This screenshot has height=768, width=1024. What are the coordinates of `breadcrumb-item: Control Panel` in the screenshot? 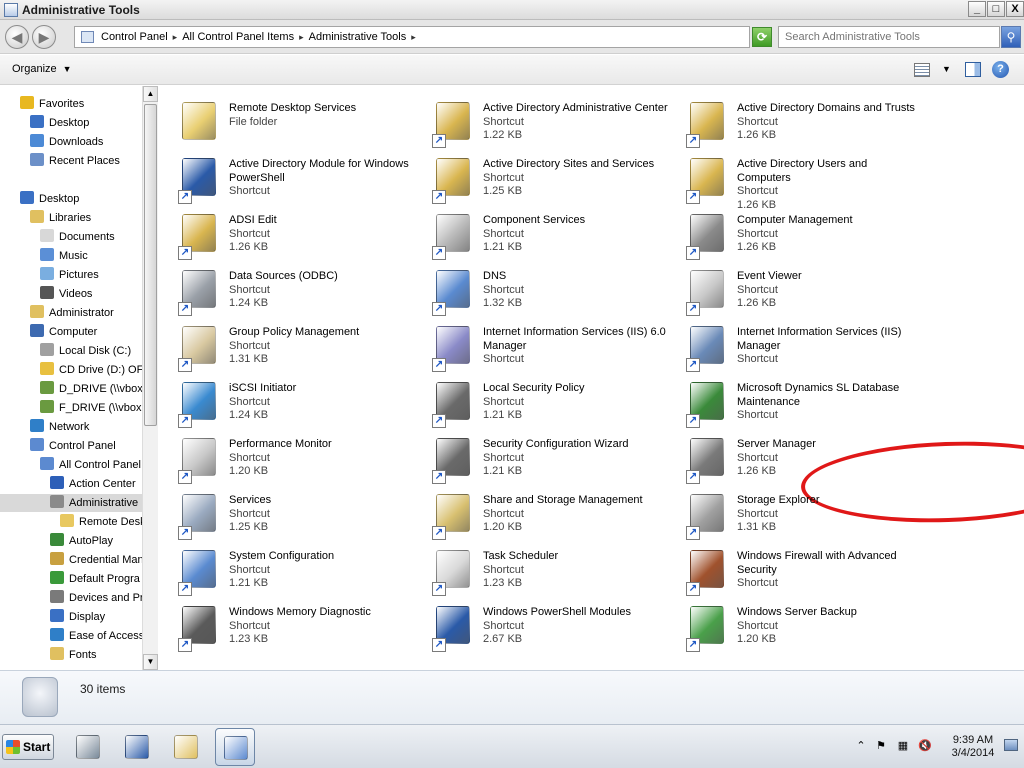 It's located at (134, 37).